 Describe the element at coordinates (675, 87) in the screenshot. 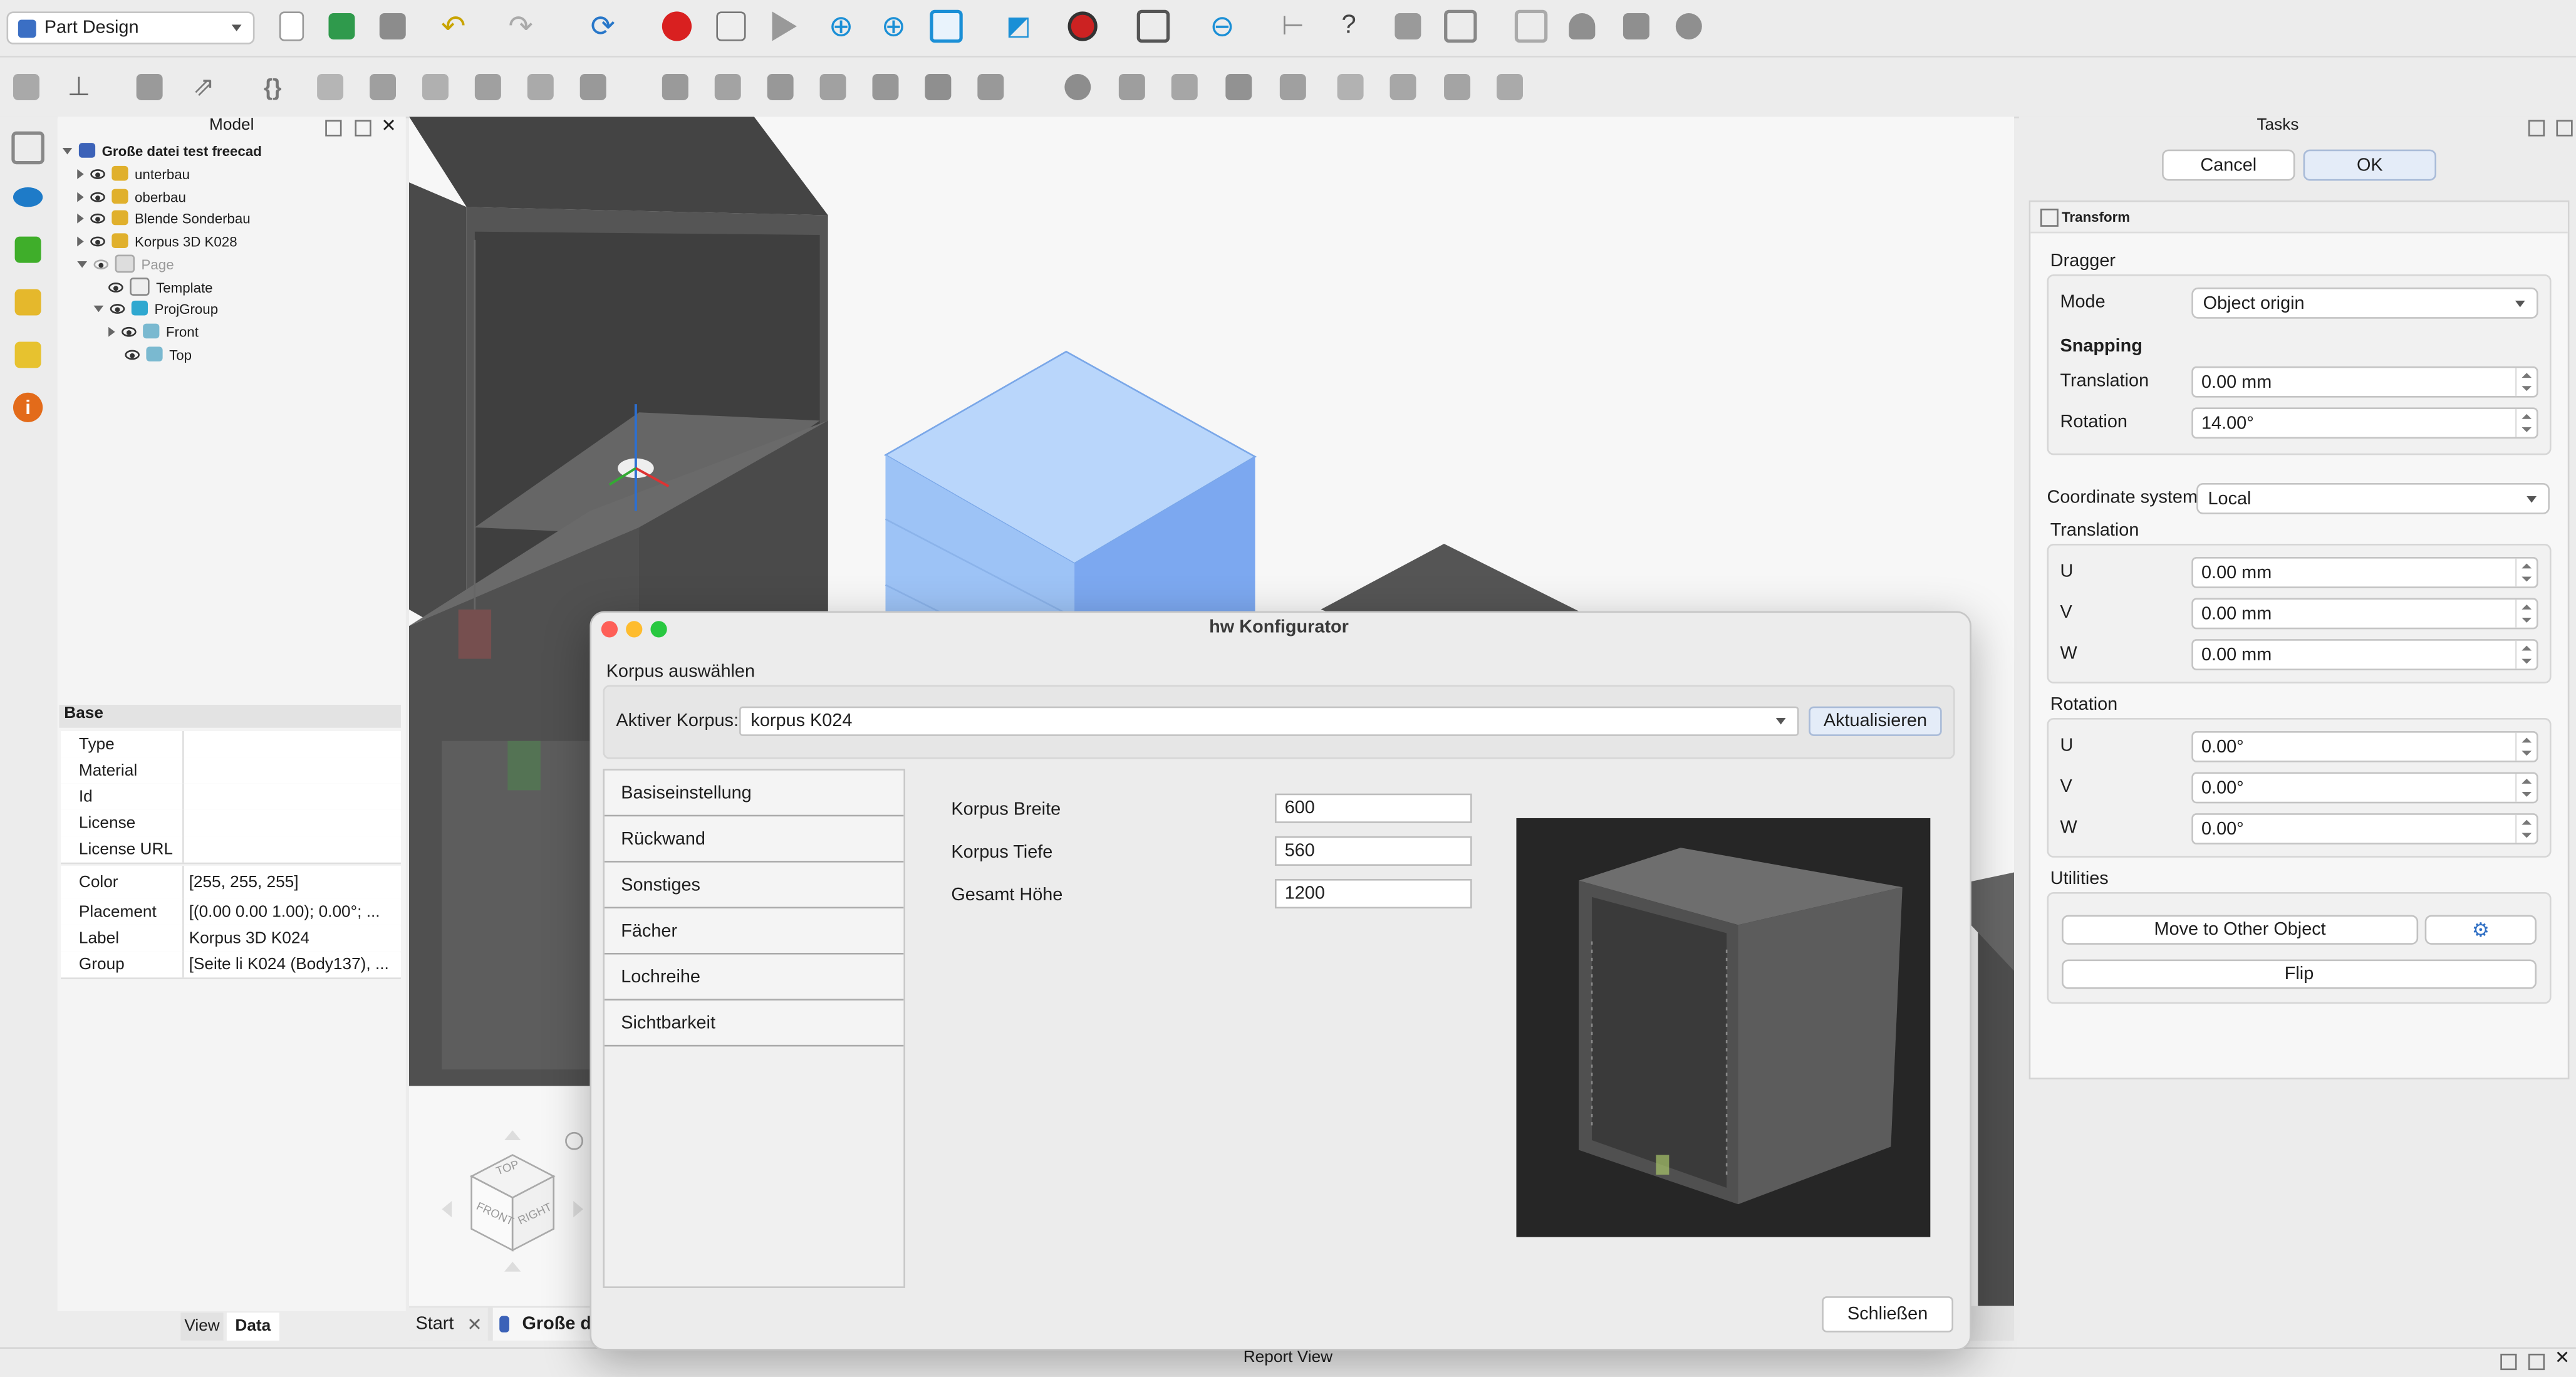

I see `pad-icon` at that location.